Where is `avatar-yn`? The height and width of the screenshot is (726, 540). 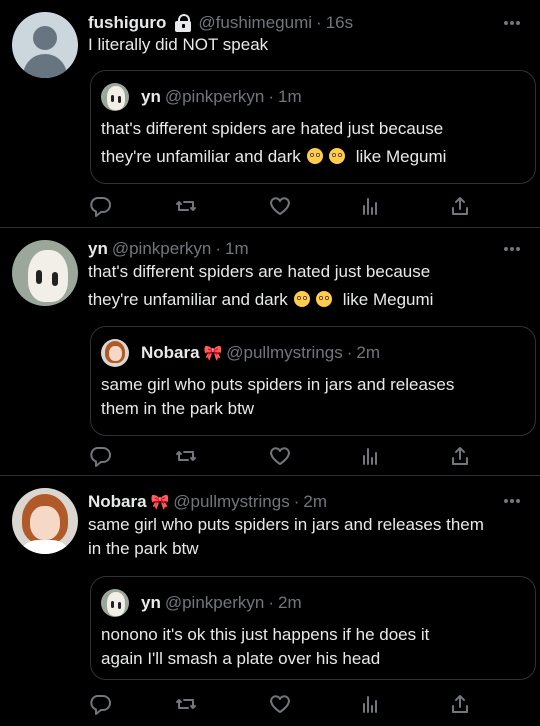 avatar-yn is located at coordinates (45, 273).